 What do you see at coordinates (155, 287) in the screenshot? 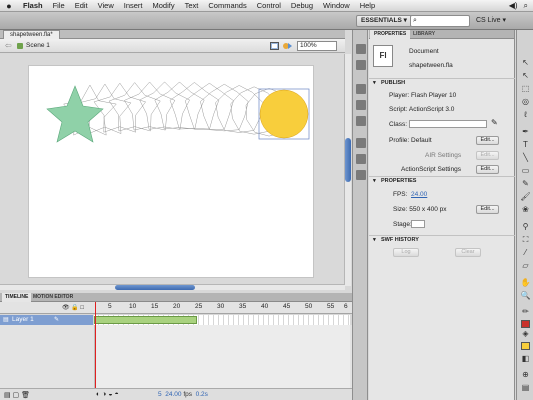
I see `horizontal-scroll-thumb` at bounding box center [155, 287].